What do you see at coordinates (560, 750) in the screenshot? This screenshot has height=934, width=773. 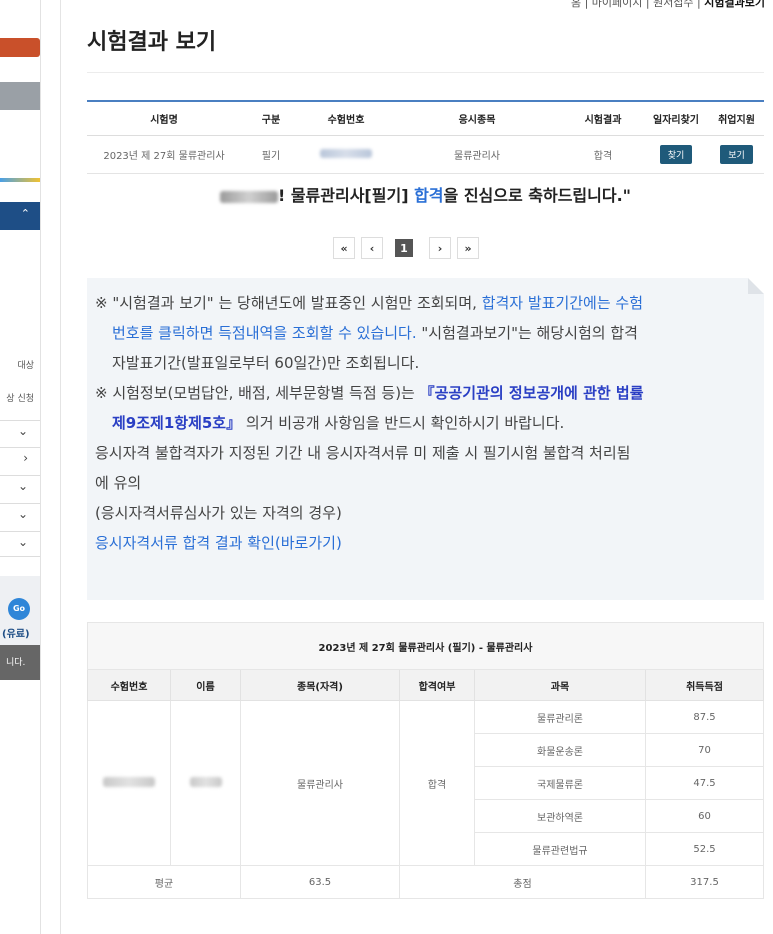 I see `course-cell: 화물운송론` at bounding box center [560, 750].